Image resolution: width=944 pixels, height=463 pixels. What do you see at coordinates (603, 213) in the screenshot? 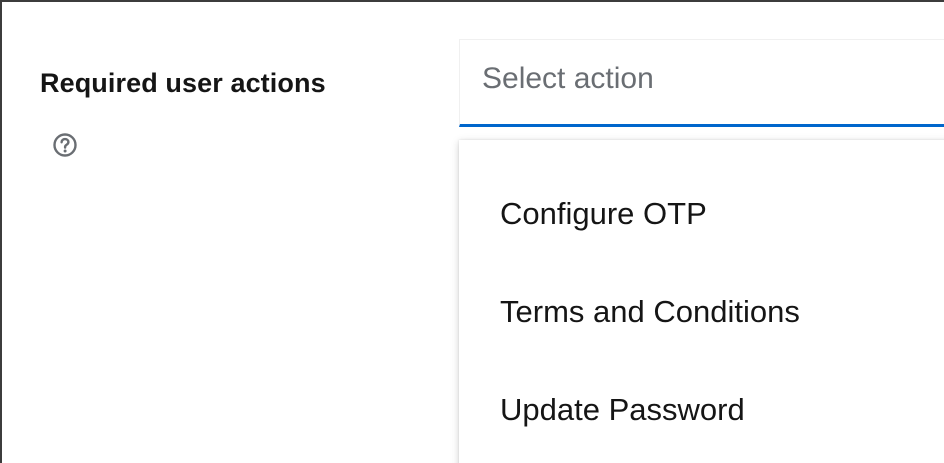
I see `option-label: Configure OTP` at bounding box center [603, 213].